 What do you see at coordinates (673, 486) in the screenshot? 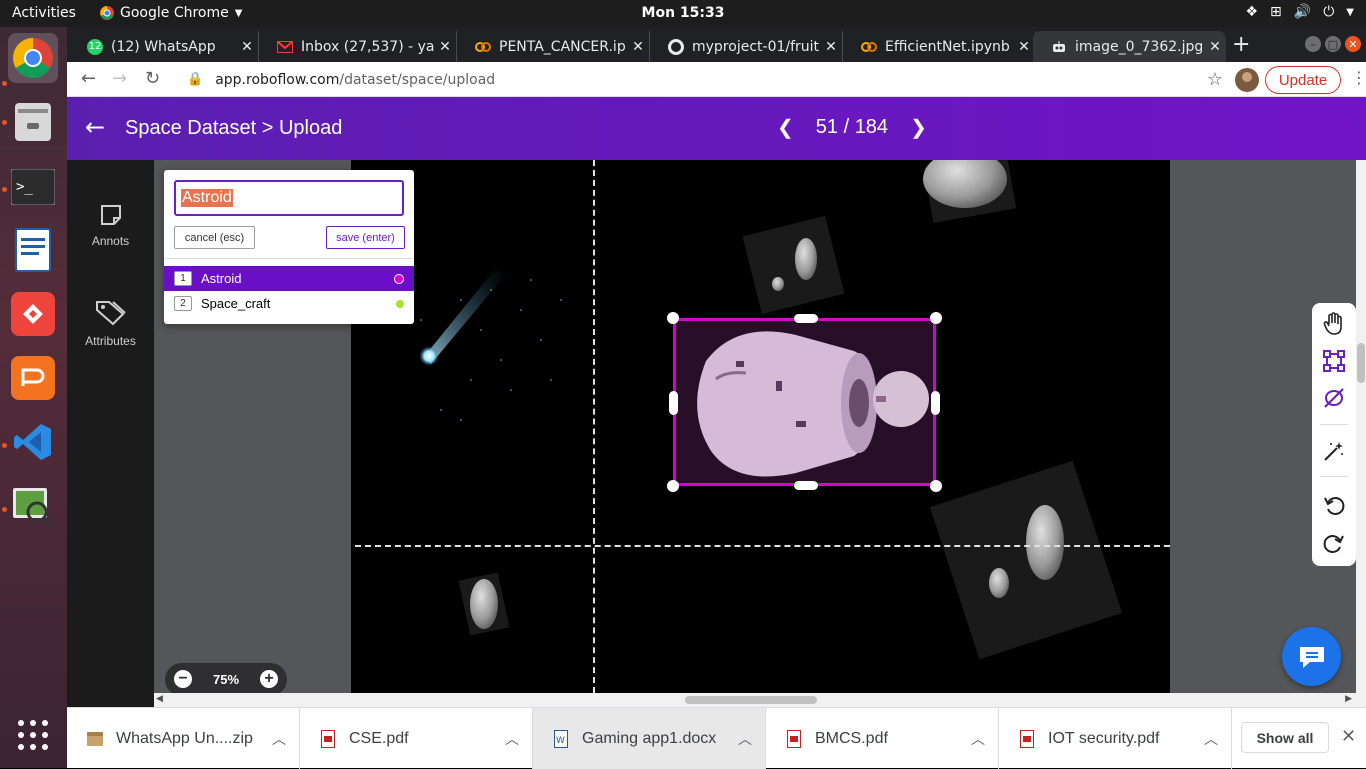
I see `resize-handle-bottom-left` at bounding box center [673, 486].